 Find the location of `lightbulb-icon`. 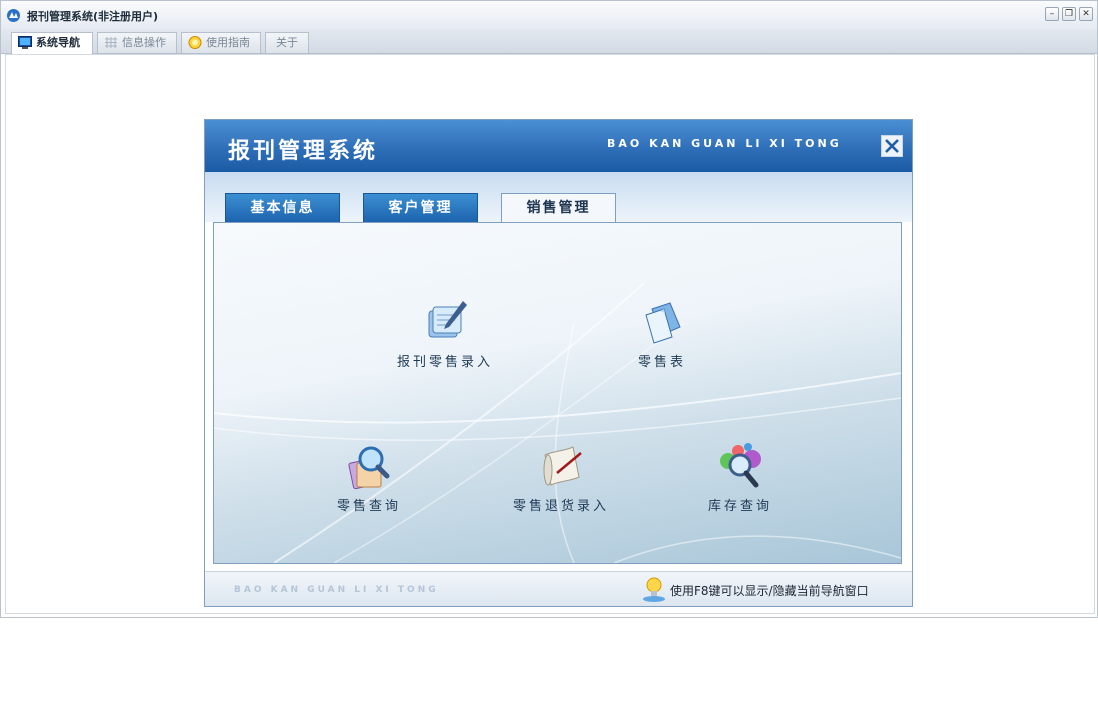

lightbulb-icon is located at coordinates (654, 589).